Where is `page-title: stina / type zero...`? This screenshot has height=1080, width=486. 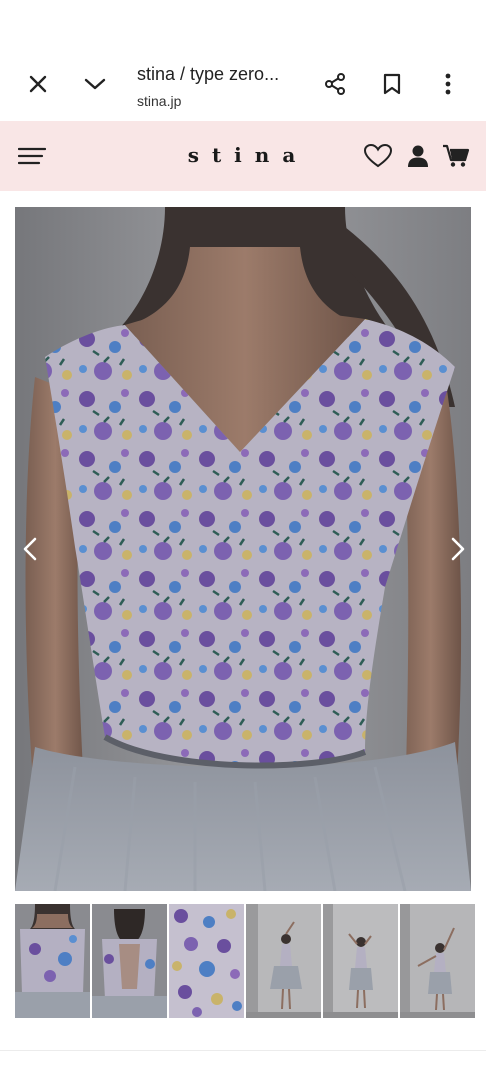
page-title: stina / type zero... is located at coordinates (208, 74).